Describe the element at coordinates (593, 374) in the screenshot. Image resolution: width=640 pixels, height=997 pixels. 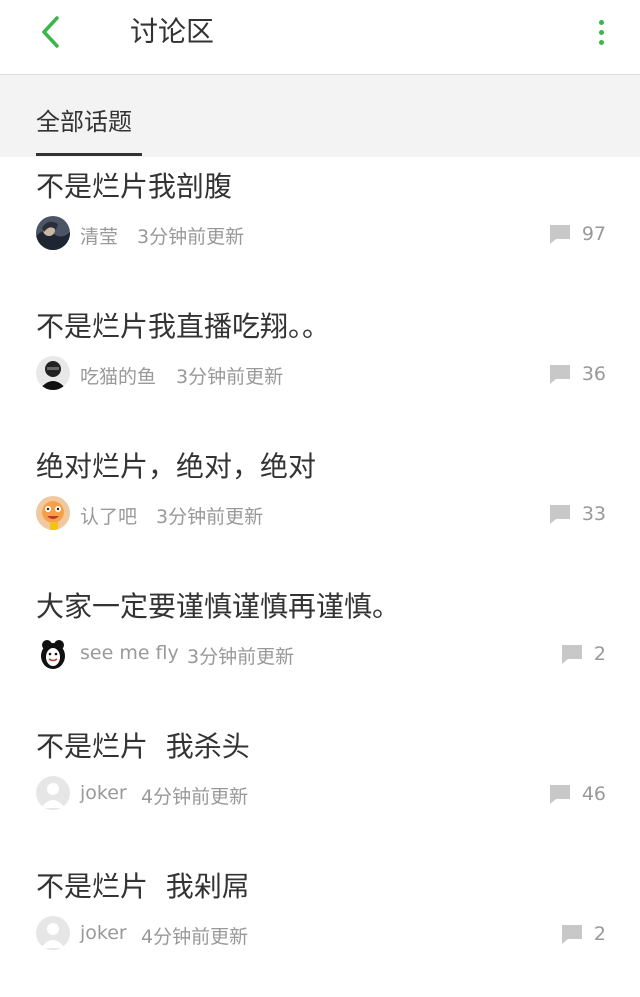
I see `comment-count-value: 36` at that location.